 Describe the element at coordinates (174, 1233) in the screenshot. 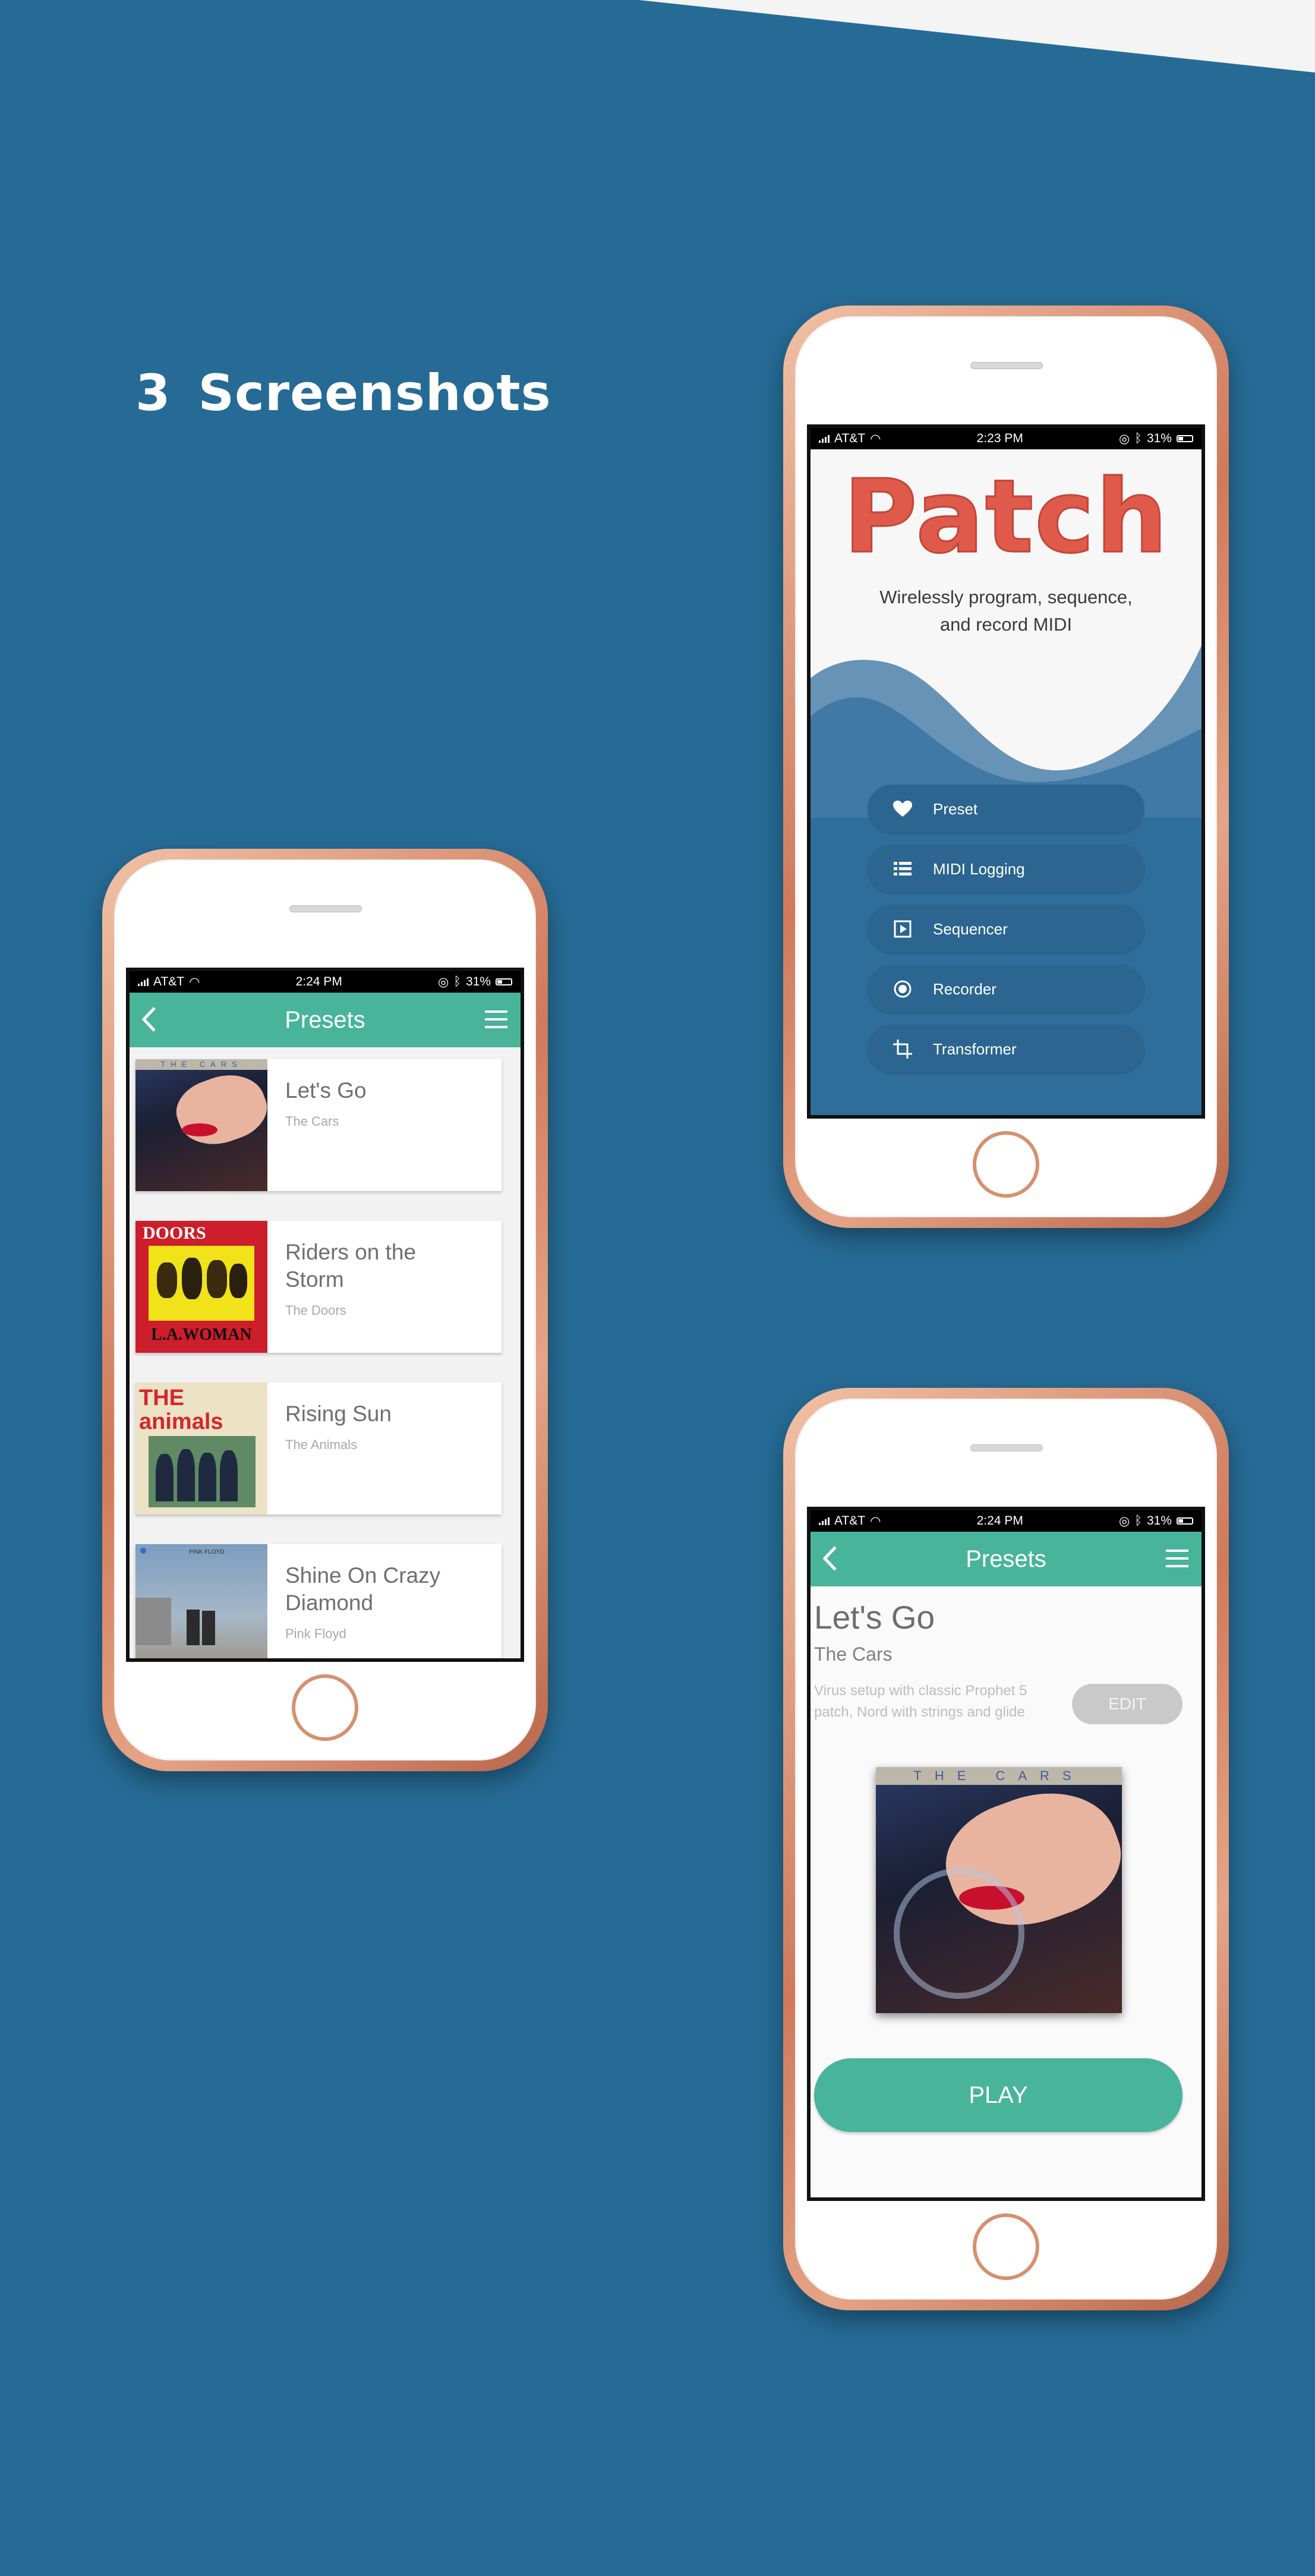

I see `cover-band-name: DOORS` at that location.